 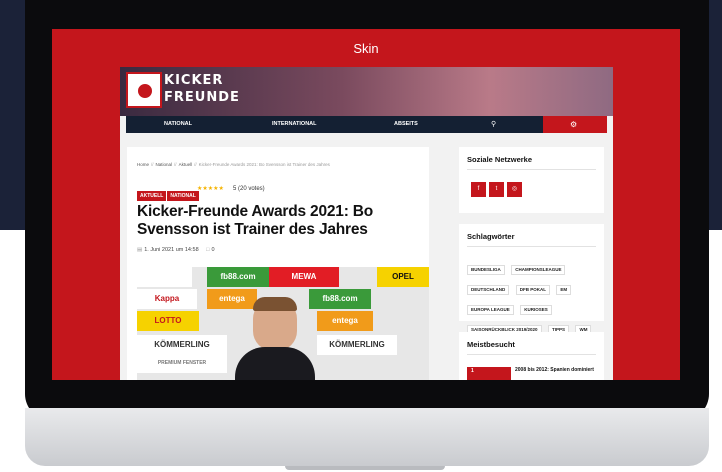 What do you see at coordinates (538, 270) in the screenshot?
I see `tag-item: CHAMPIONSLEAGUE` at bounding box center [538, 270].